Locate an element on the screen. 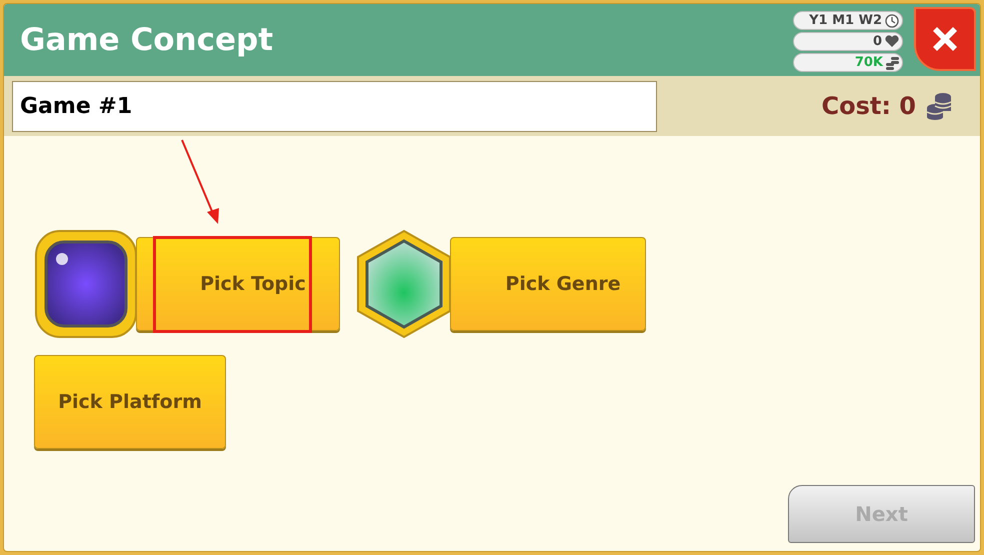  stat-value: Y1 M1 W2 is located at coordinates (845, 20).